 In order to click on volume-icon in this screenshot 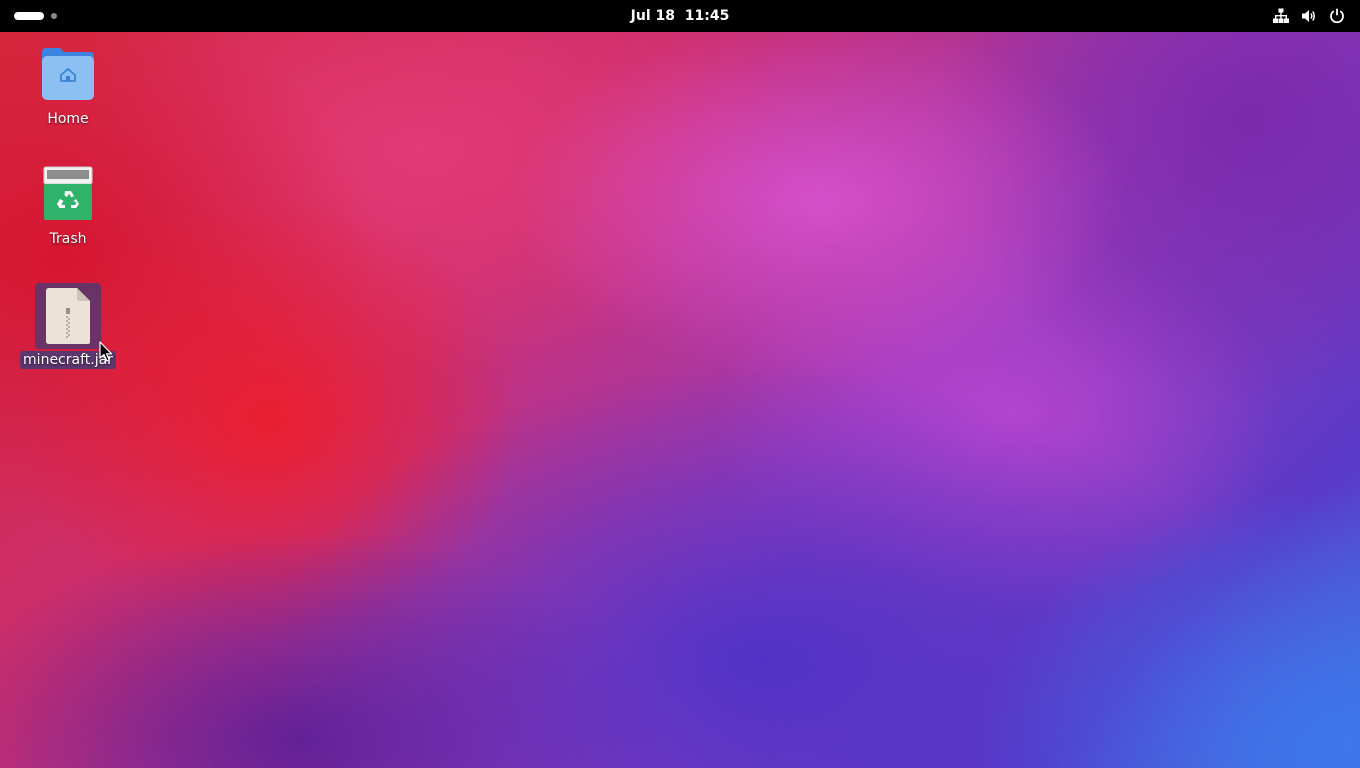, I will do `click(1309, 16)`.